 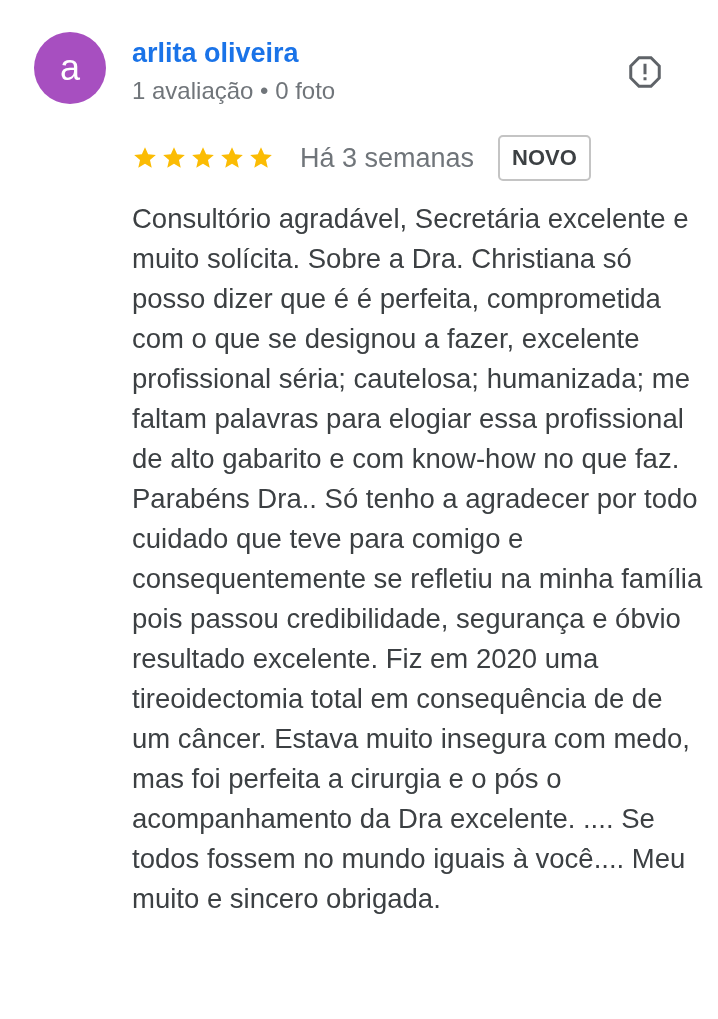 What do you see at coordinates (387, 158) in the screenshot?
I see `review-time: Há 3 semanas` at bounding box center [387, 158].